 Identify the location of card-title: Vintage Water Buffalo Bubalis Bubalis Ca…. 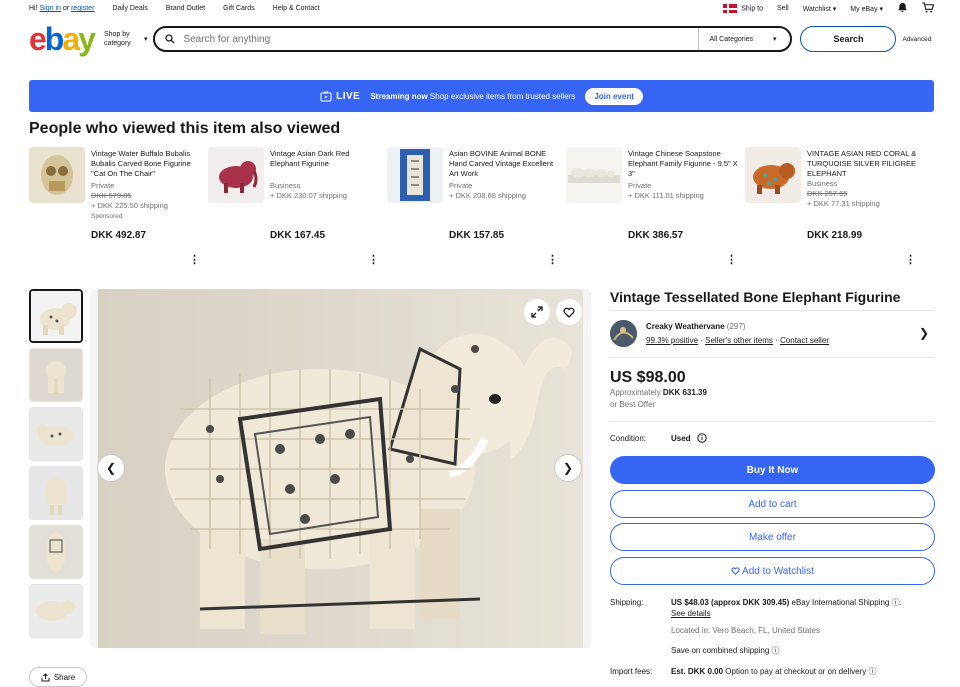
(146, 164).